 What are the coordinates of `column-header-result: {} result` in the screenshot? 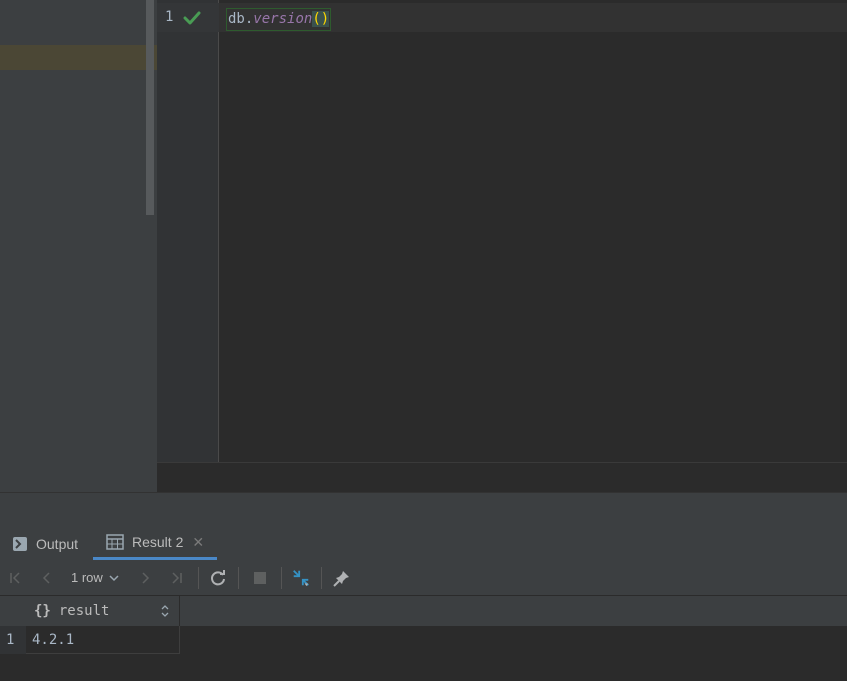 It's located at (103, 611).